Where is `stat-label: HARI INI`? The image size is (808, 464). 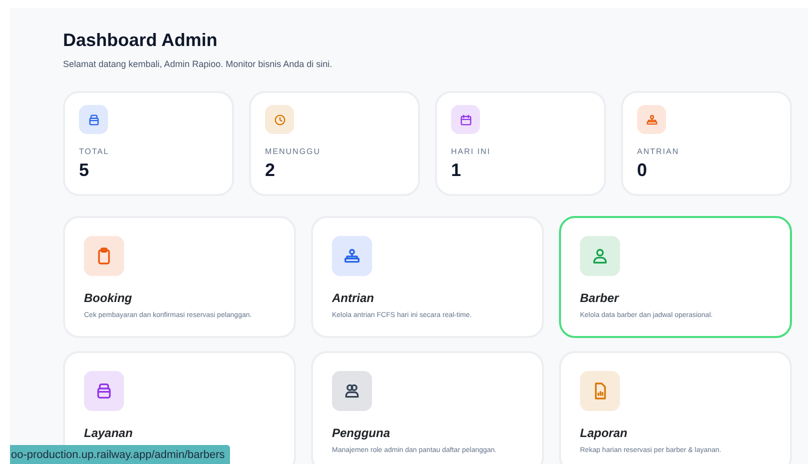 stat-label: HARI INI is located at coordinates (471, 152).